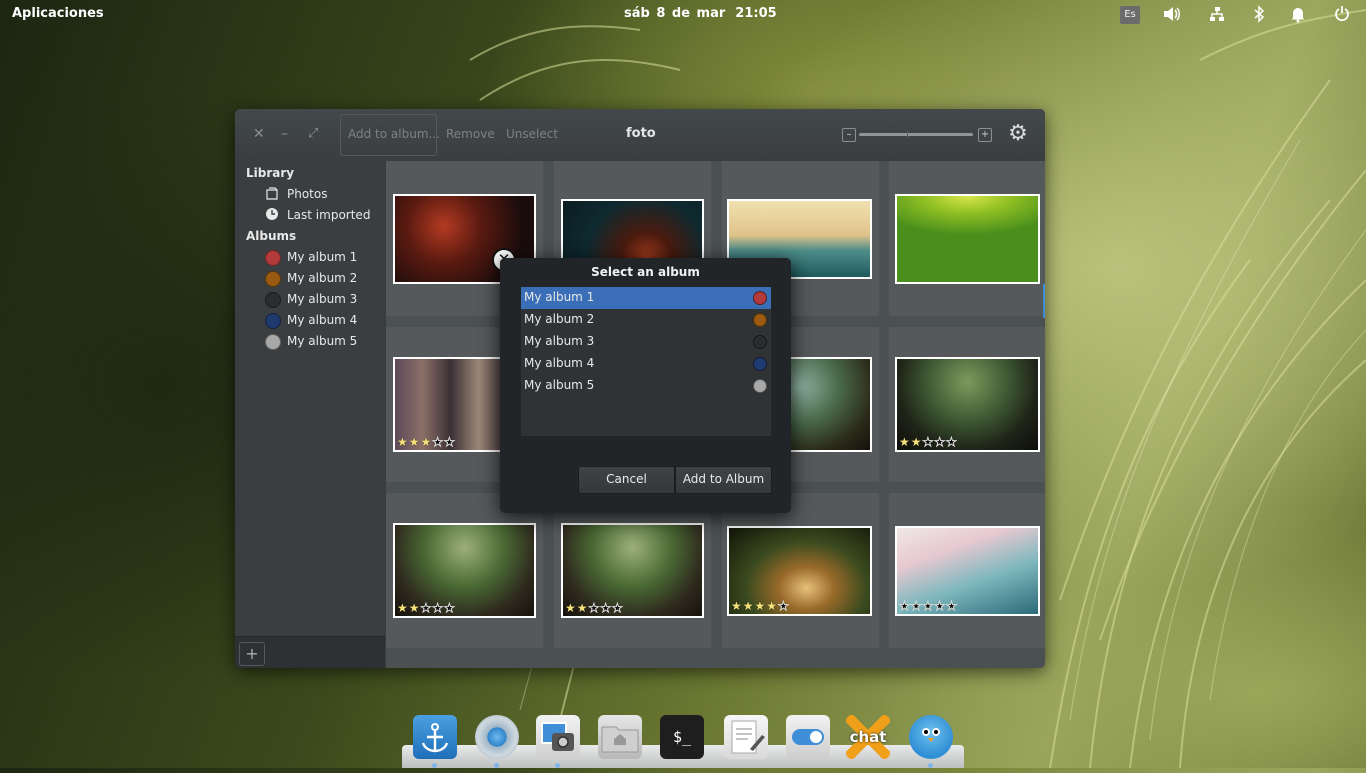 The image size is (1366, 773). I want to click on sidebar-item-album-1: My album 1, so click(325, 258).